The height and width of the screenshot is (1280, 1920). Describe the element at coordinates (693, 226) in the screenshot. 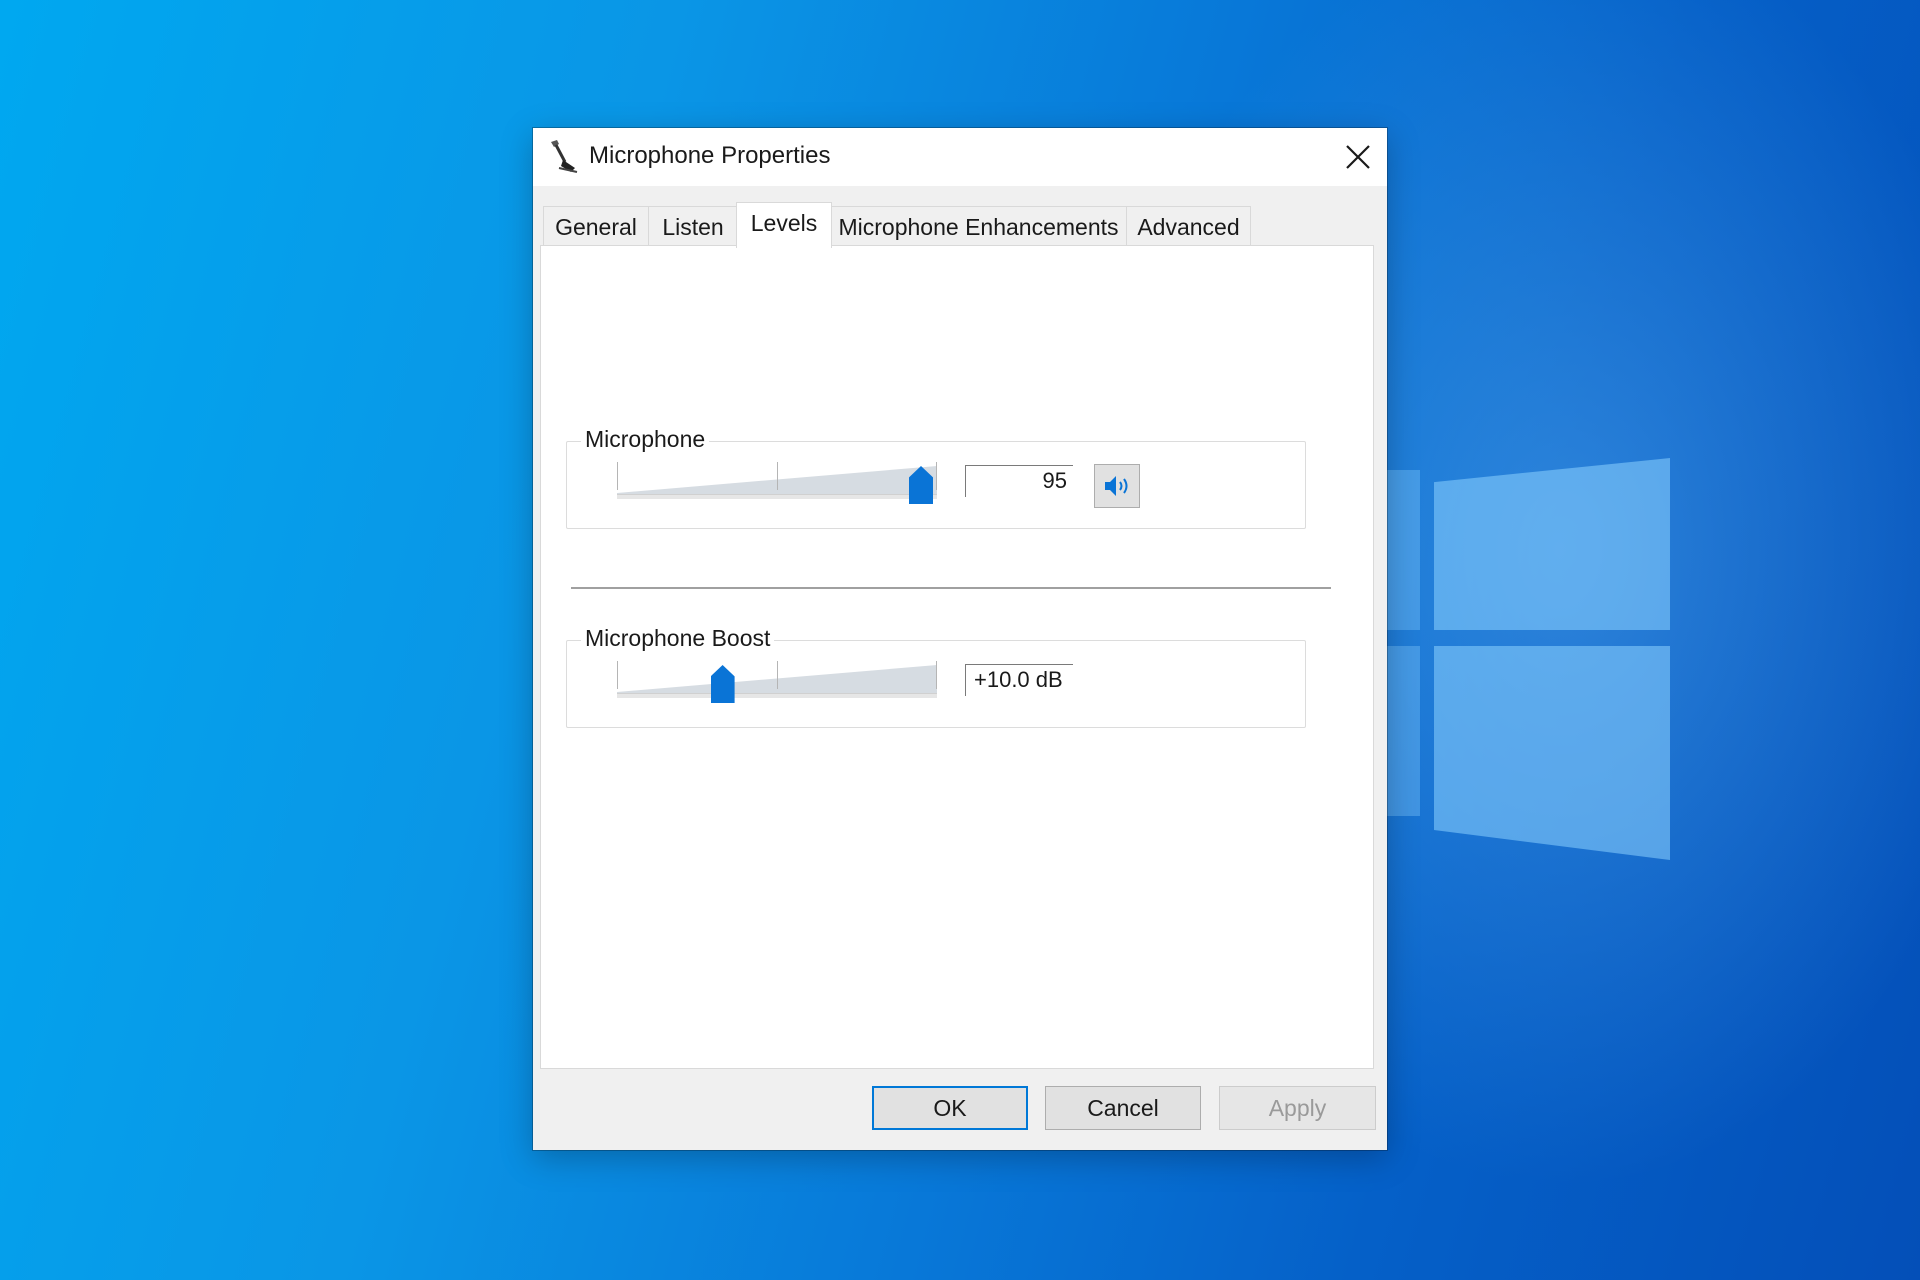

I see `tab-listen: Listen` at that location.